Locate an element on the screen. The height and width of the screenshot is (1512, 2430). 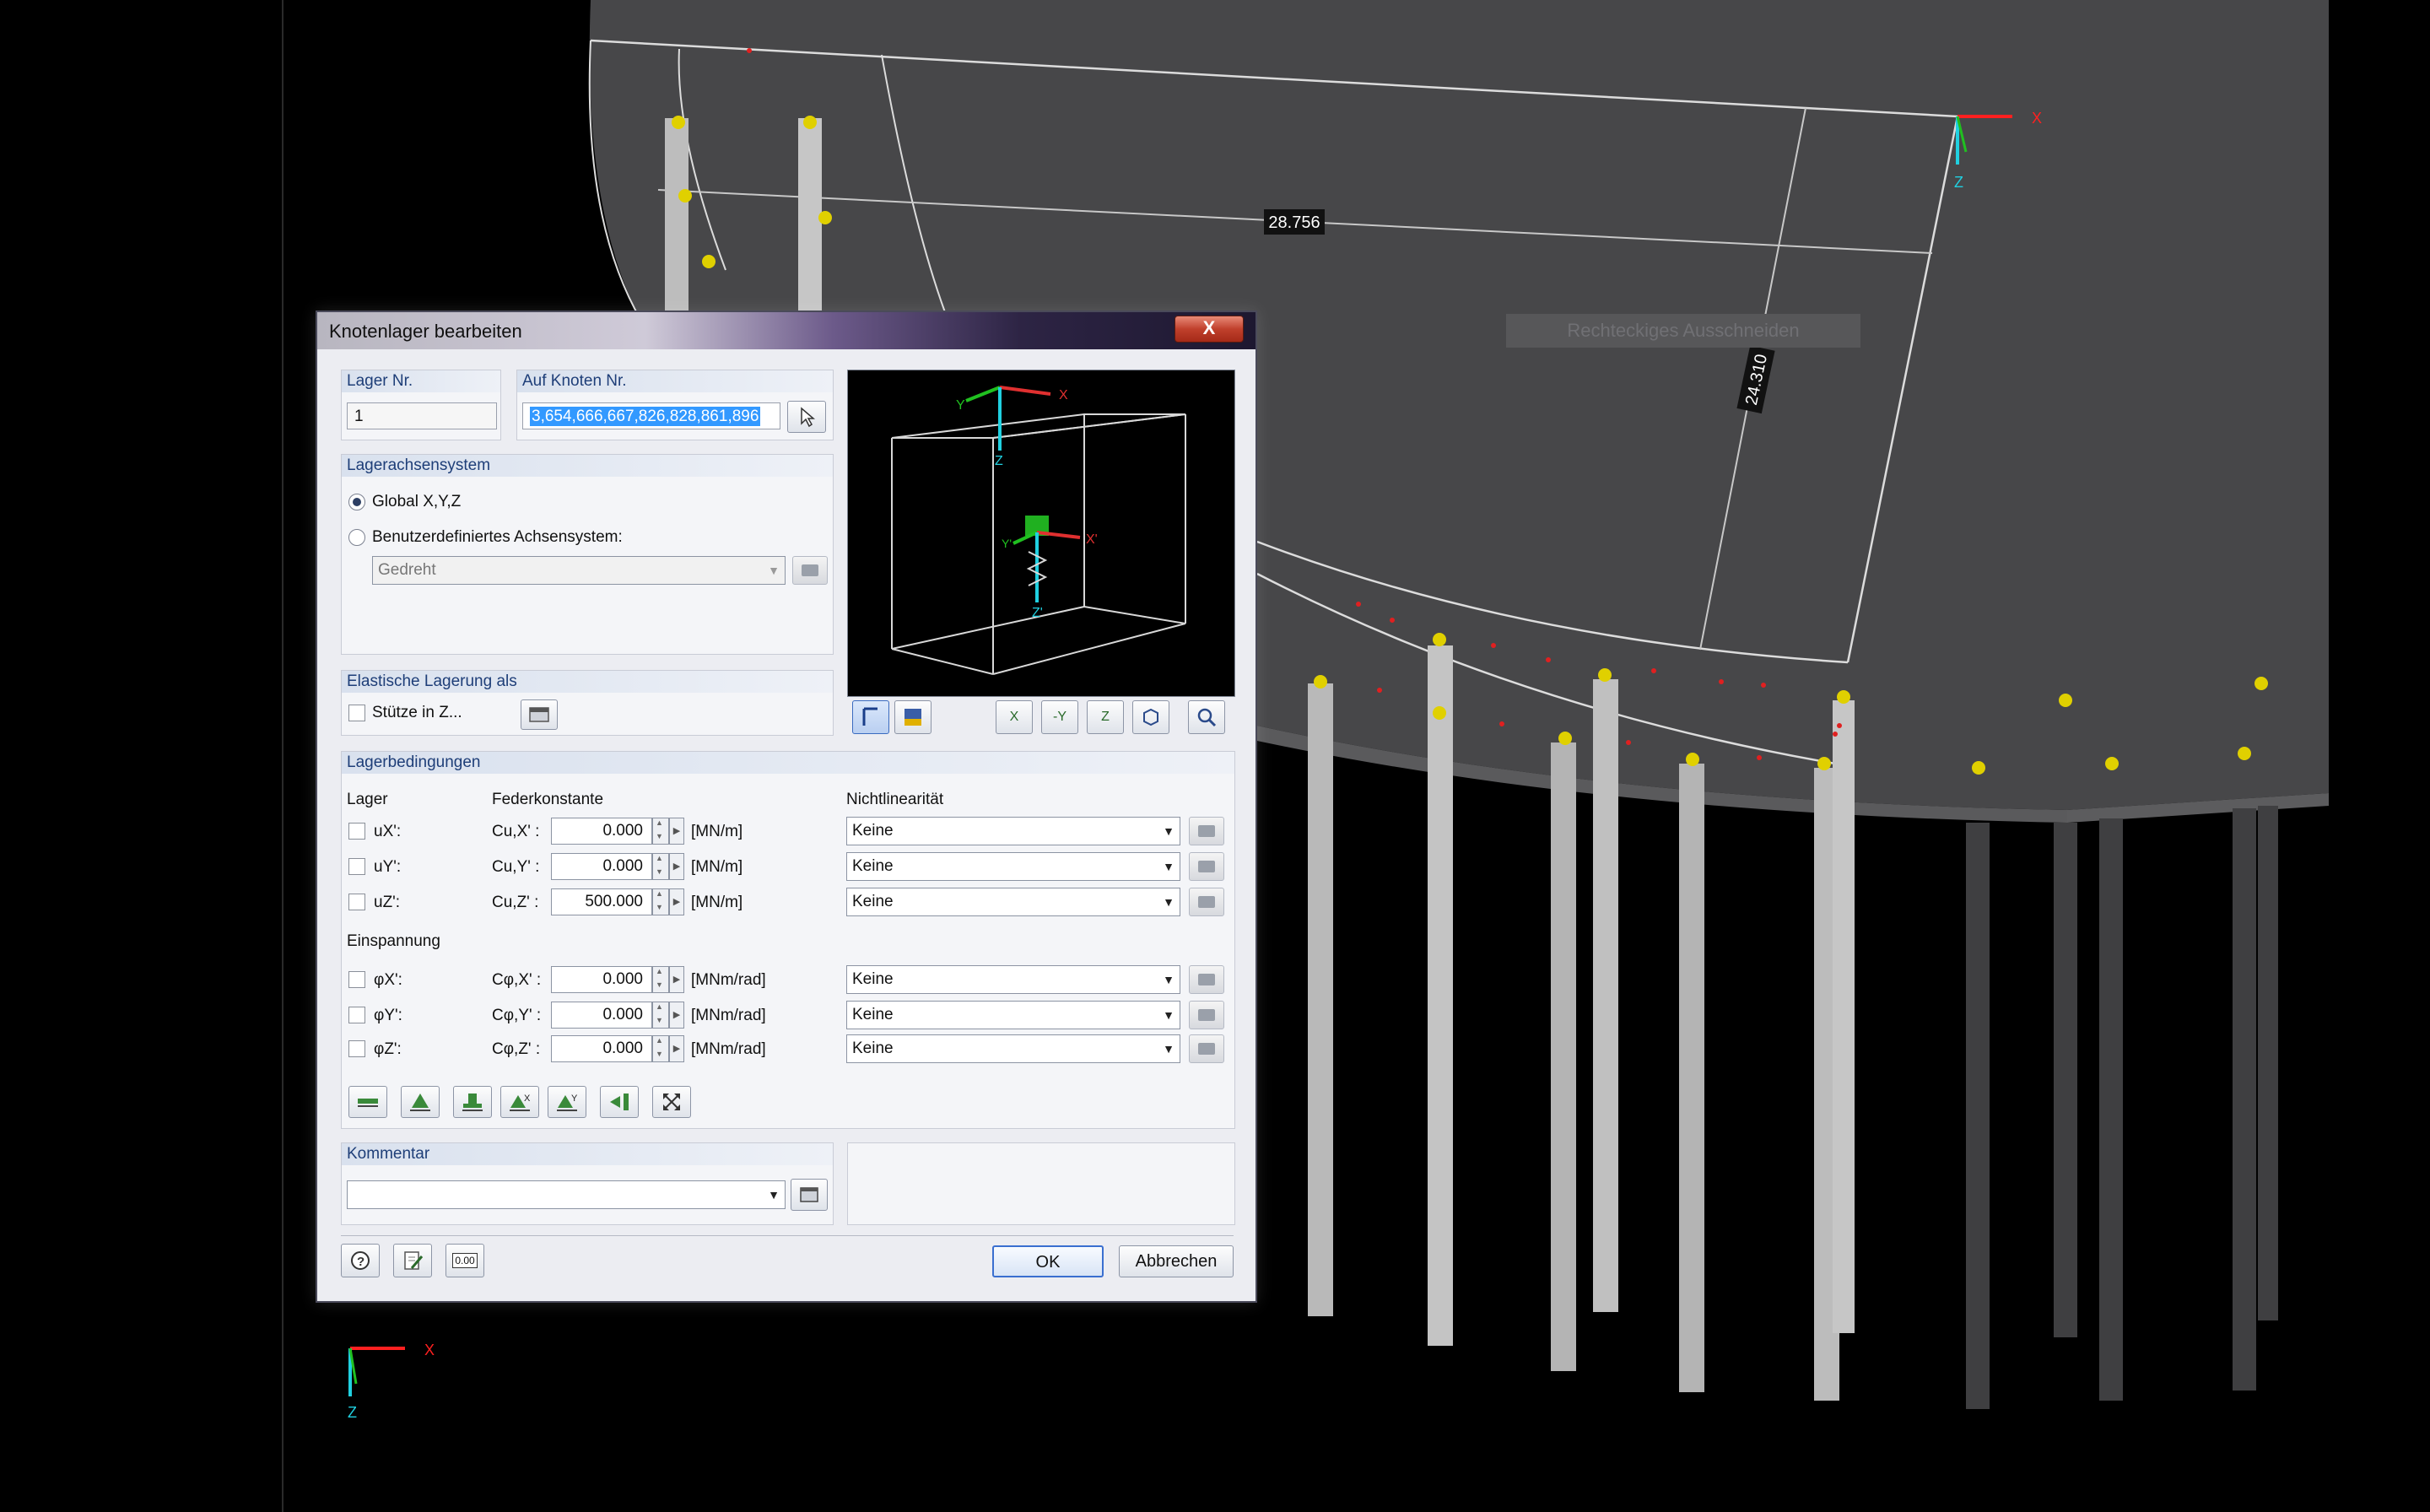
nl-phiy-select: Keine ▼ is located at coordinates (1013, 1015).